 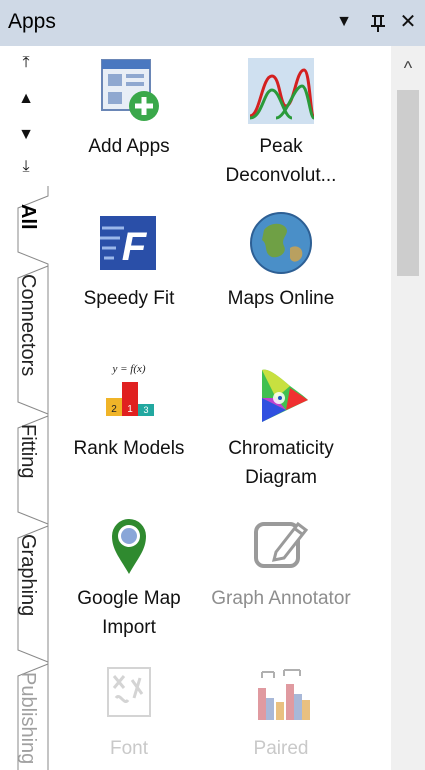 I want to click on svg-text: F, so click(x=135, y=247).